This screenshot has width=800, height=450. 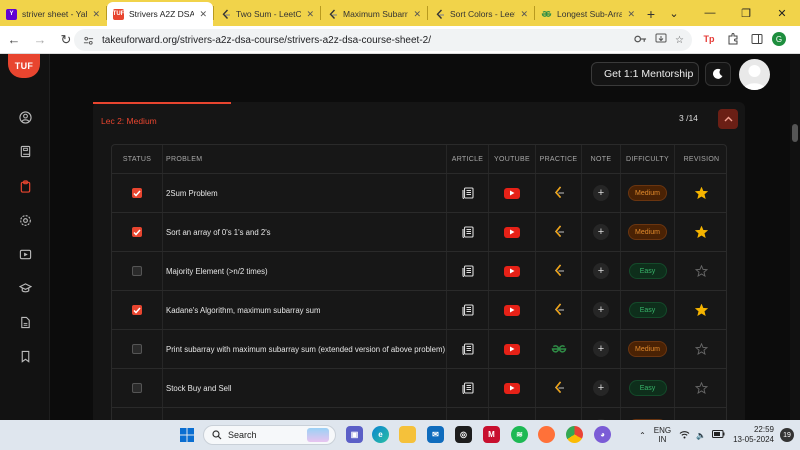 I want to click on clock: 22:59 13-05-2024, so click(x=753, y=435).